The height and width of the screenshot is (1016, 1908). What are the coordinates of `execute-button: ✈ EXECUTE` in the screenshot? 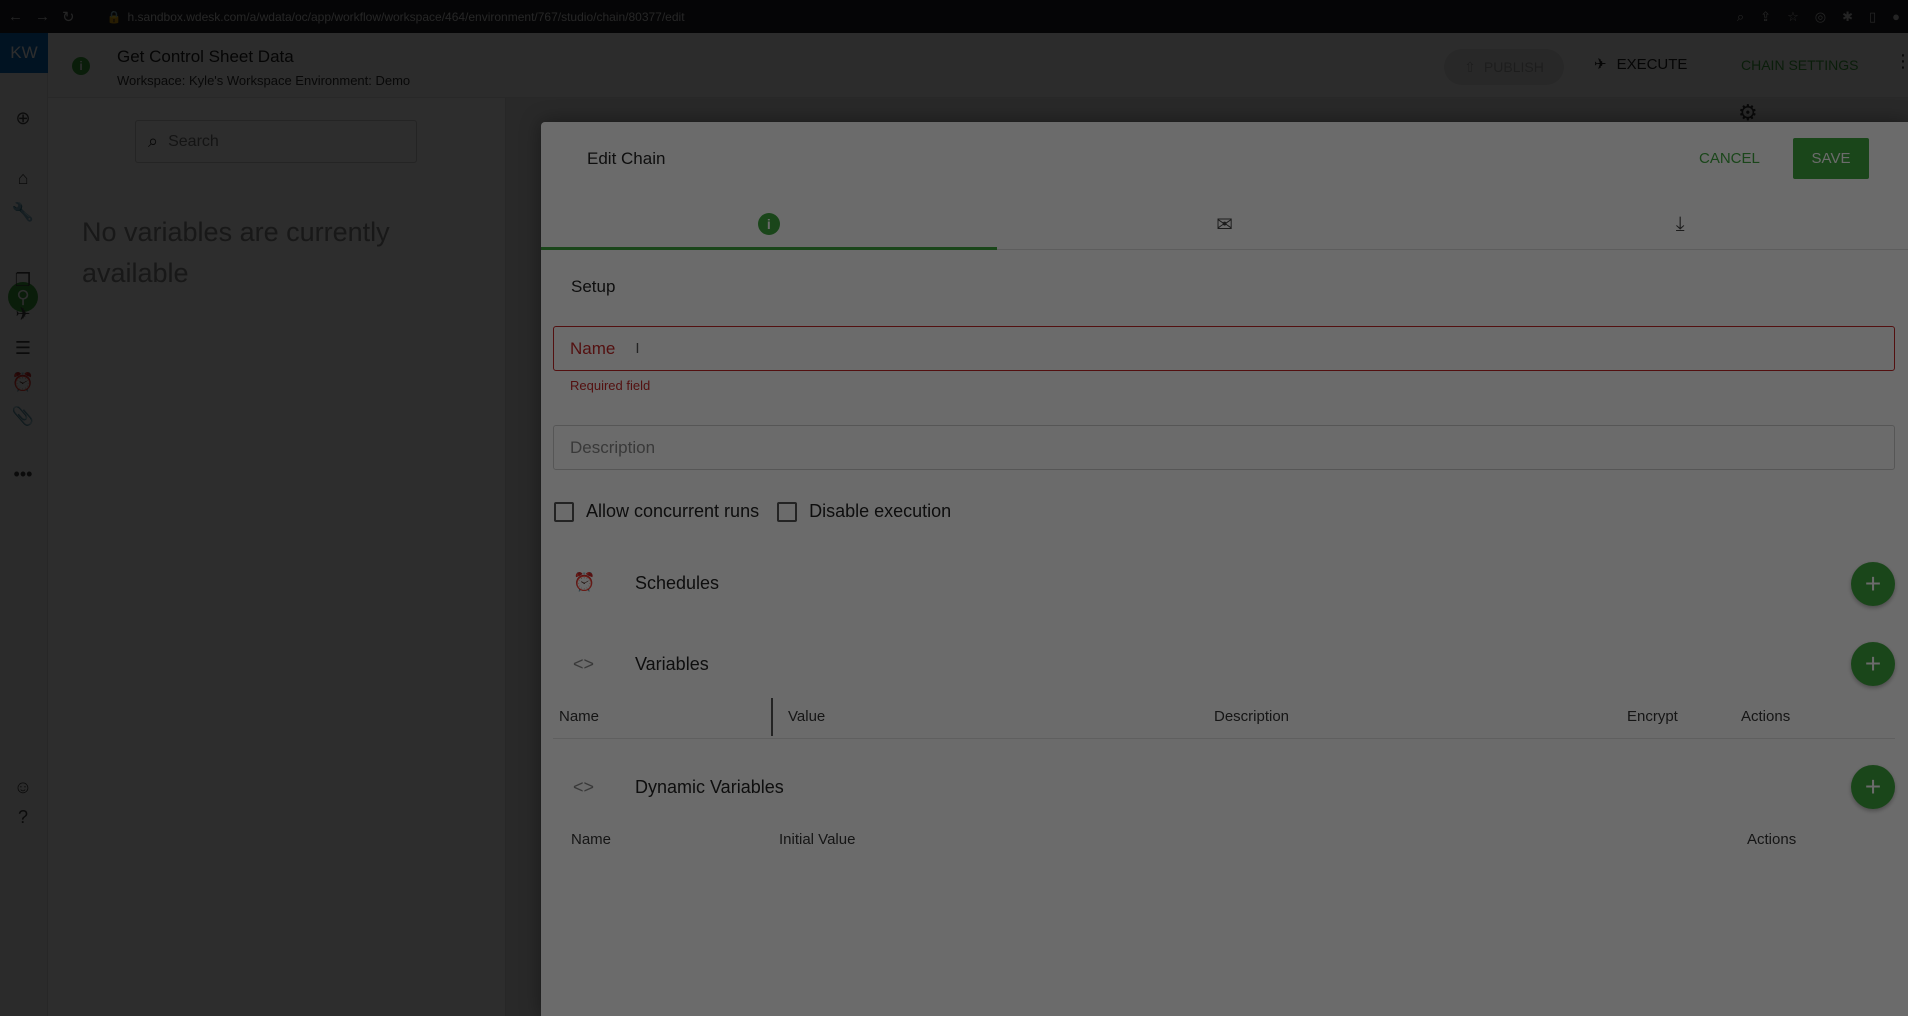 It's located at (1641, 64).